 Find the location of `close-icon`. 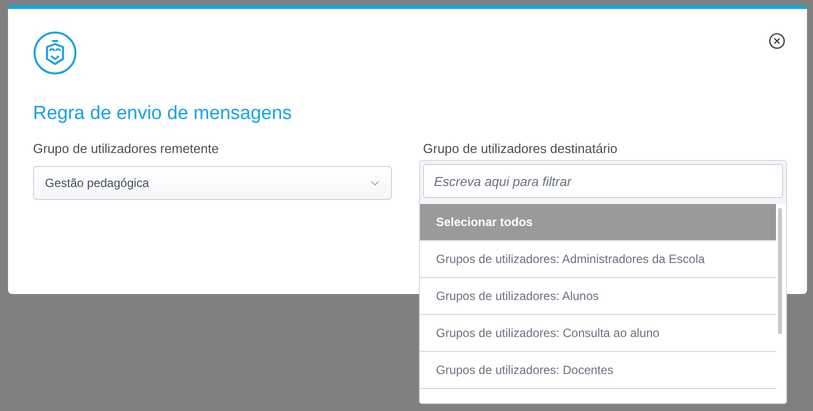

close-icon is located at coordinates (777, 41).